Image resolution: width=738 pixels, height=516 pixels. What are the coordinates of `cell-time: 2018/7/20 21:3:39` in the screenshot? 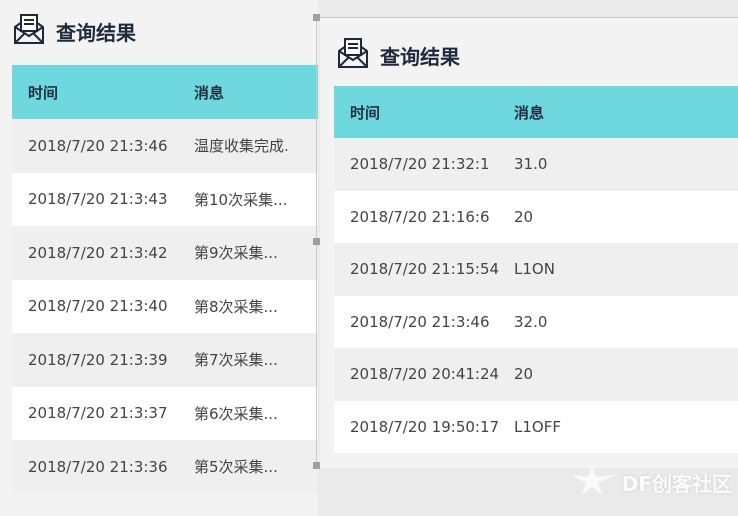 It's located at (98, 359).